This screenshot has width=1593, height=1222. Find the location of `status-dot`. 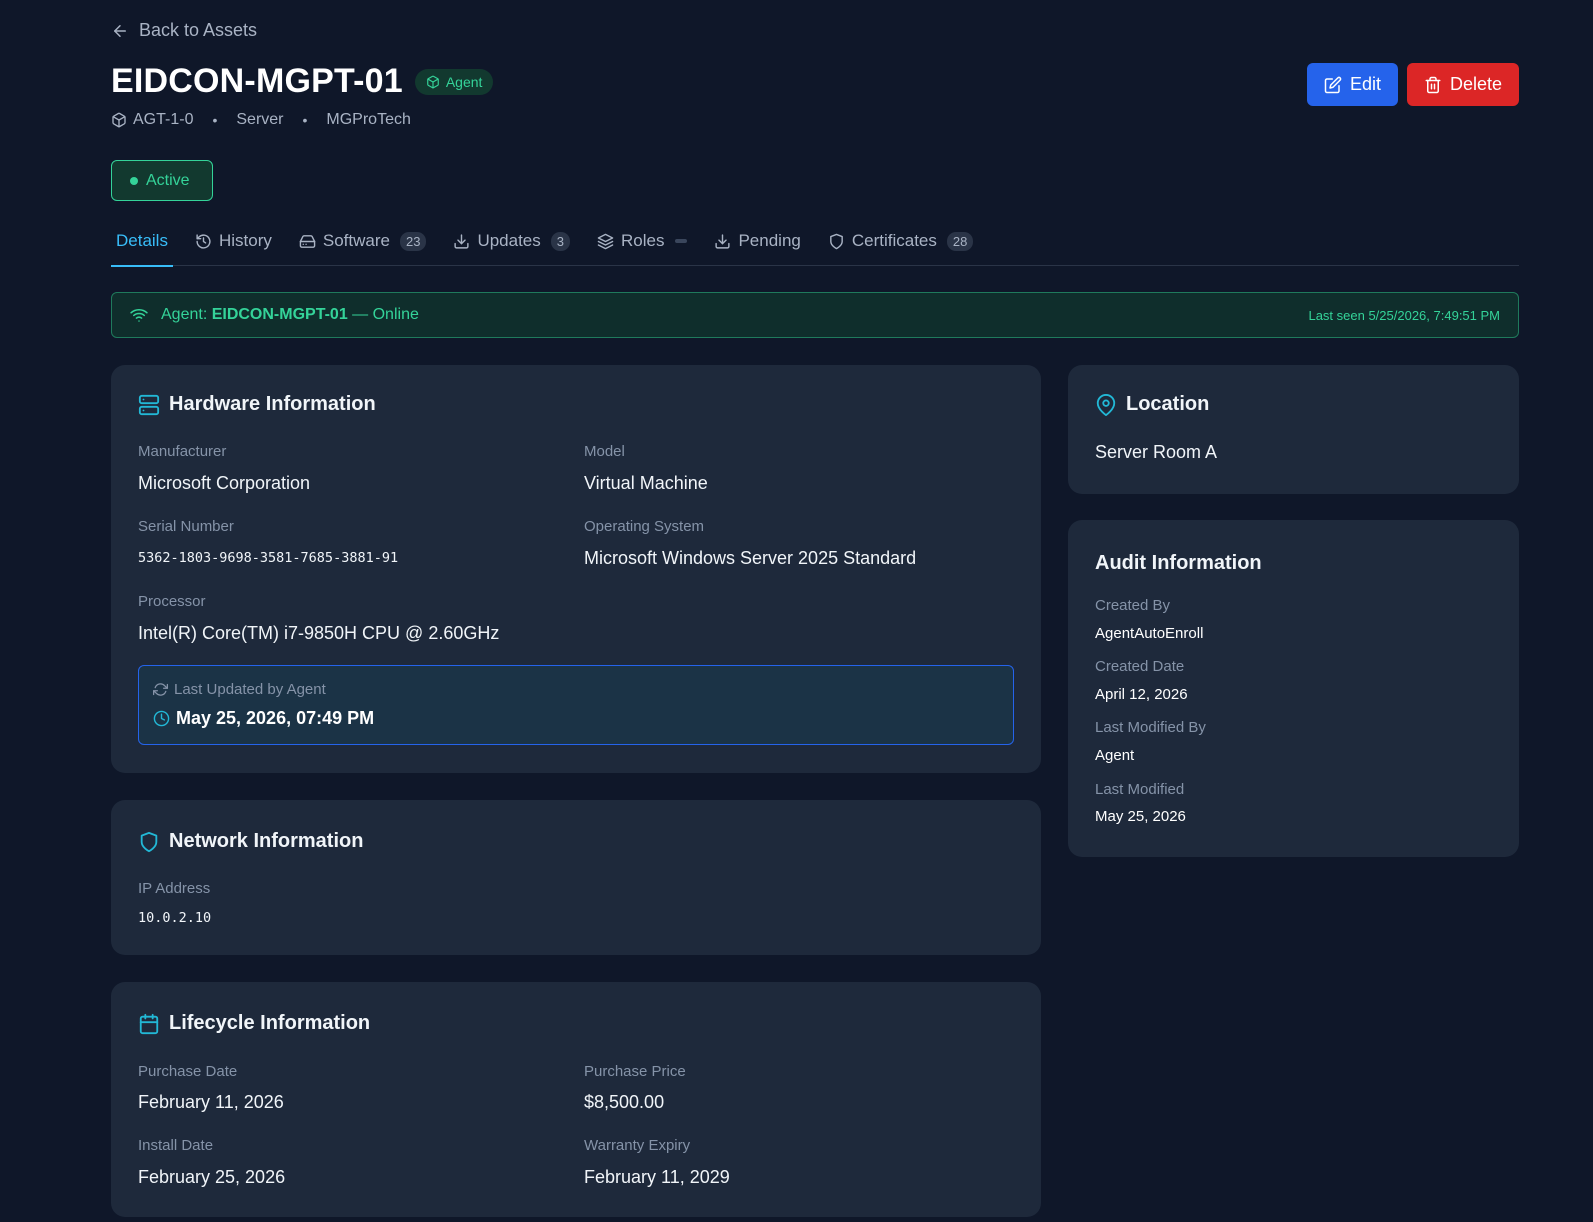

status-dot is located at coordinates (134, 180).